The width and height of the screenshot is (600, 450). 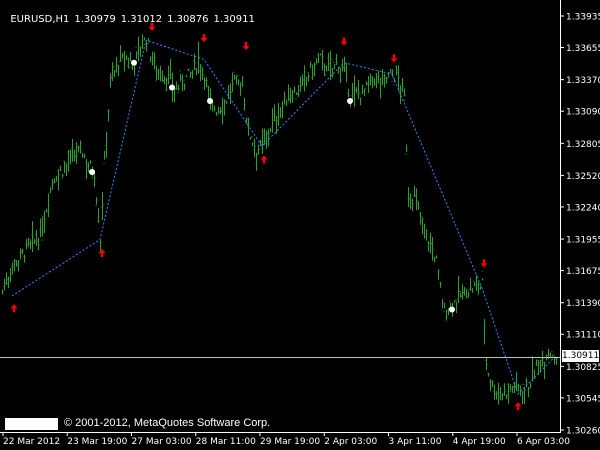 I want to click on y-tick-label: 1.32805, so click(x=583, y=145).